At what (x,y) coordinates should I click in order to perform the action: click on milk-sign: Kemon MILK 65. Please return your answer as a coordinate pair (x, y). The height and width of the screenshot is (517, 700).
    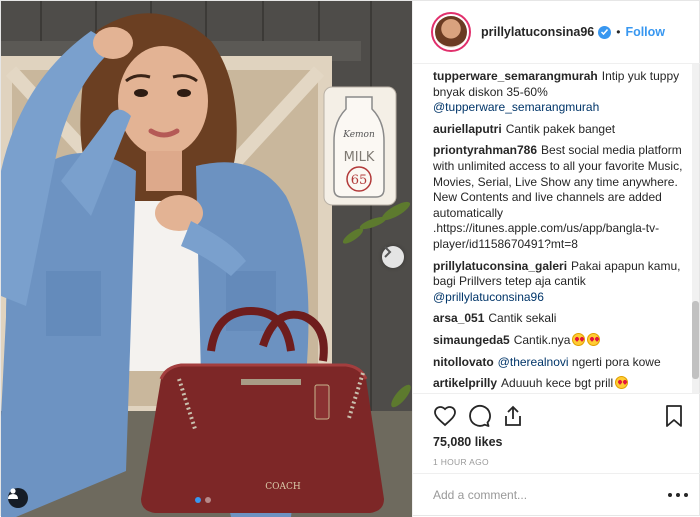
    Looking at the image, I should click on (360, 146).